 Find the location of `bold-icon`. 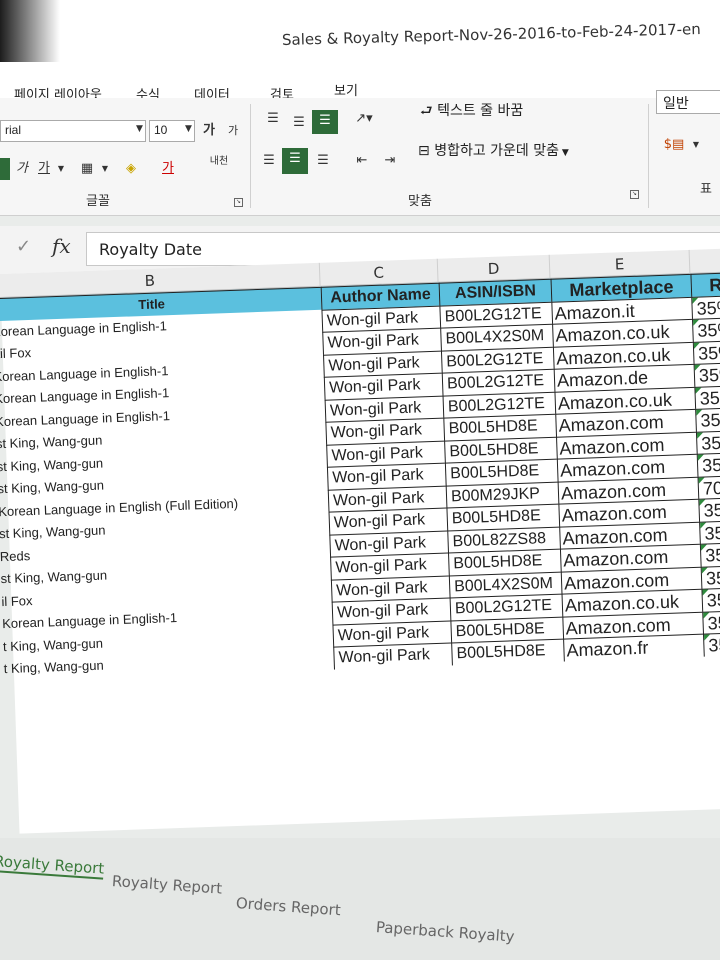

bold-icon is located at coordinates (5, 169).